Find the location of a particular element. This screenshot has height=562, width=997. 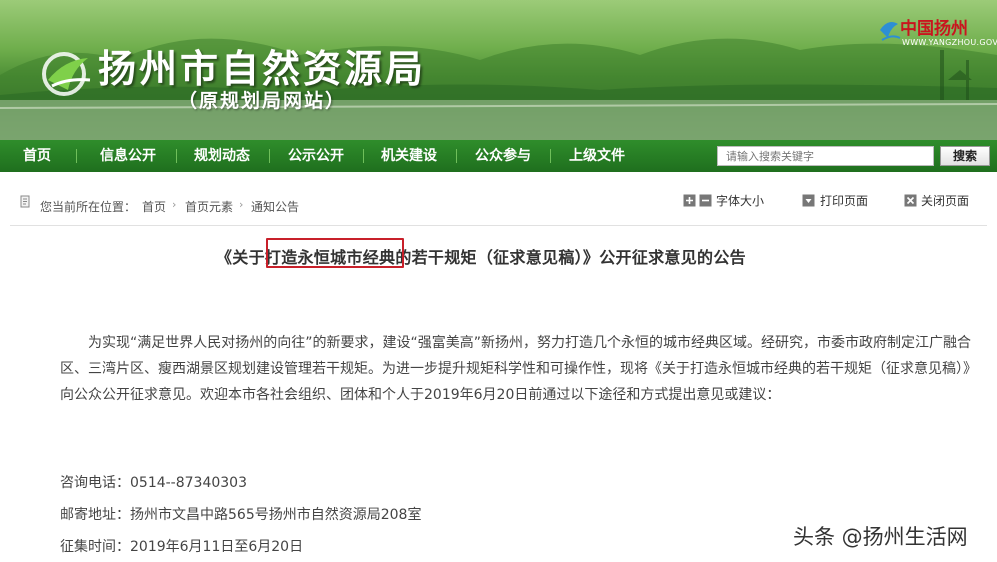

source-watermark: 头条 @扬州生活网 is located at coordinates (880, 537).